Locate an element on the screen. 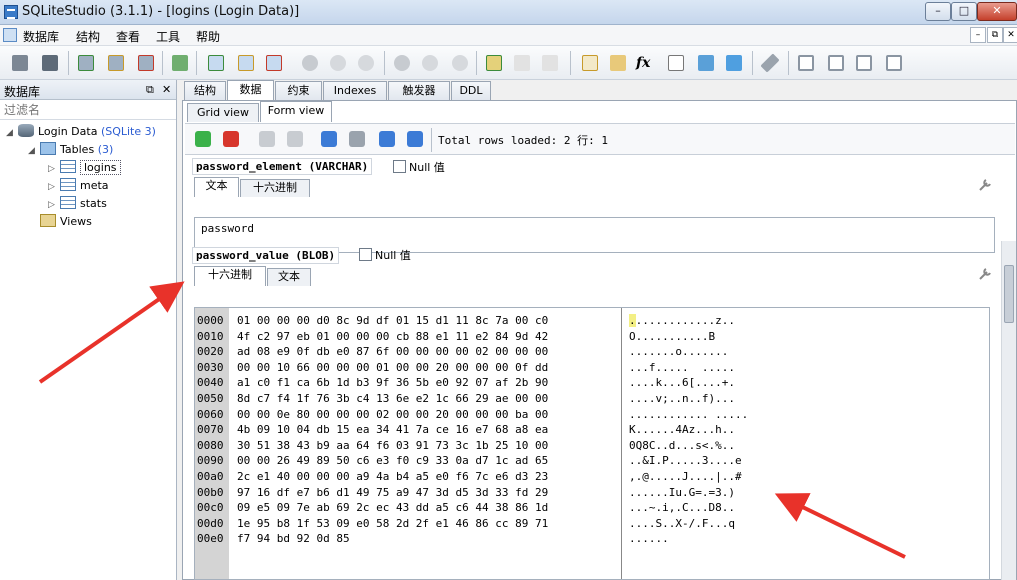 The width and height of the screenshot is (1017, 580). add-row-icon is located at coordinates (203, 139).